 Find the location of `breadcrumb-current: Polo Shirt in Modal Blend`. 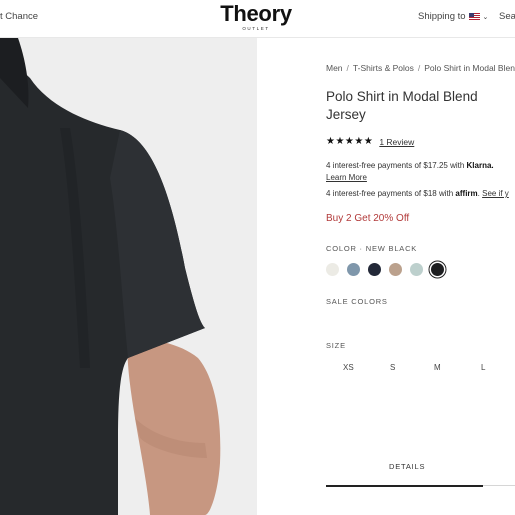

breadcrumb-current: Polo Shirt in Modal Blend is located at coordinates (469, 68).